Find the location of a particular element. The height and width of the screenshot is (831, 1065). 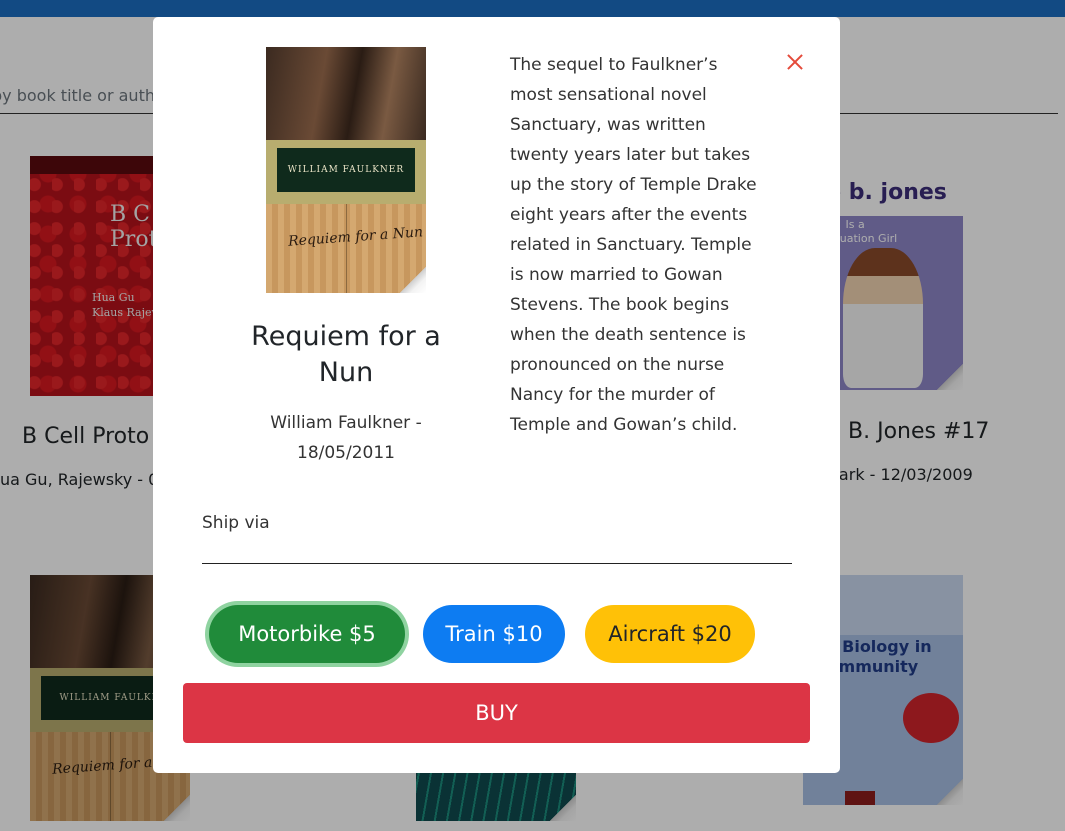

modal-book-title: Requiem for a Nun is located at coordinates (346, 354).